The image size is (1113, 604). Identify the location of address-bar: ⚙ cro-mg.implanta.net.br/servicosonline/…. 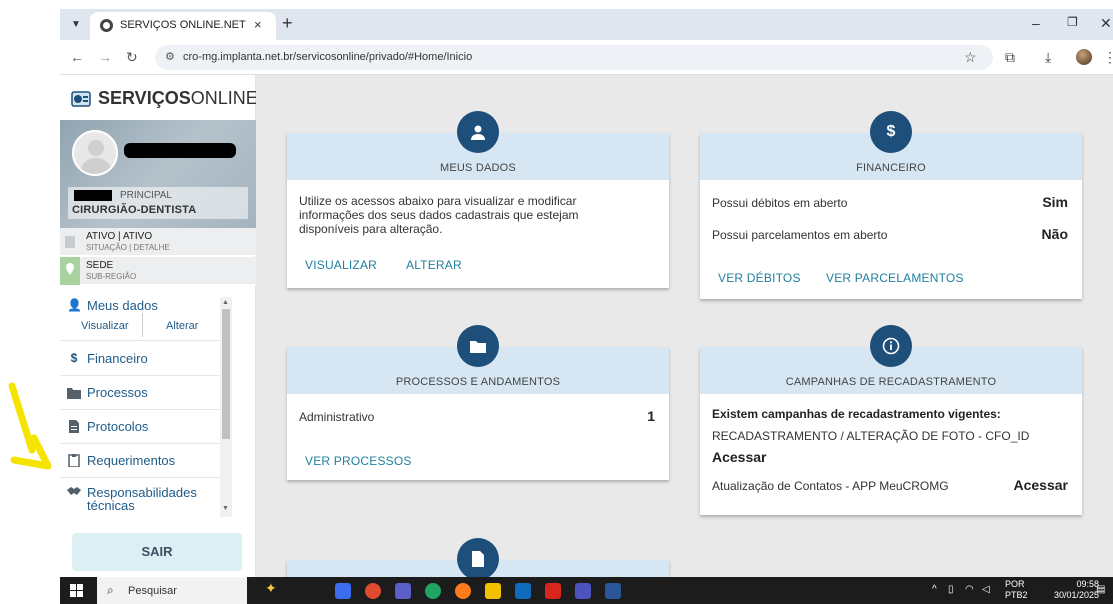
(574, 57).